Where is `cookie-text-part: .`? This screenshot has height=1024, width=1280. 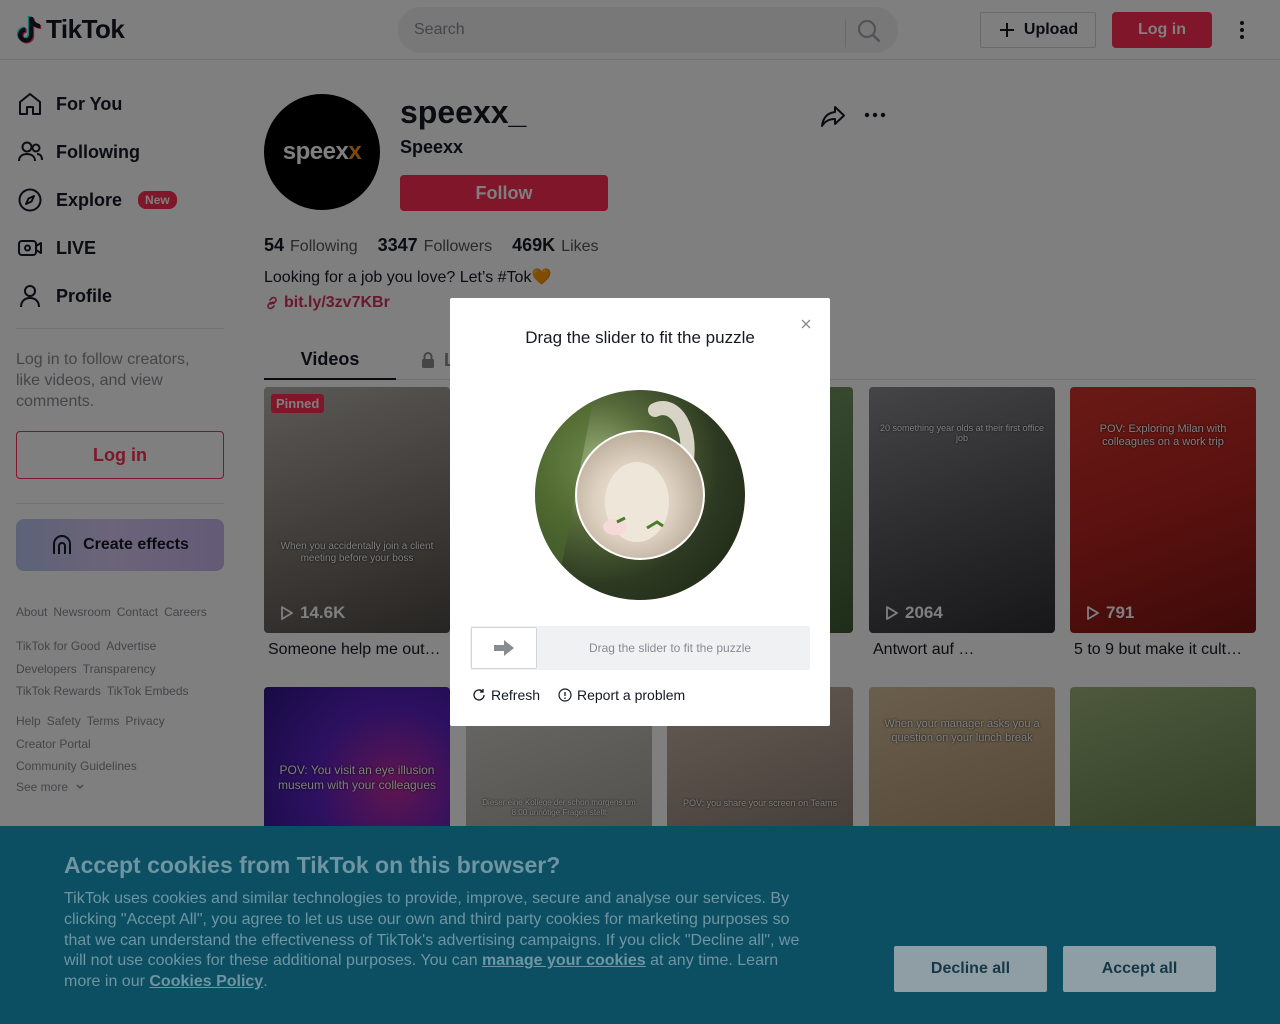 cookie-text-part: . is located at coordinates (265, 982).